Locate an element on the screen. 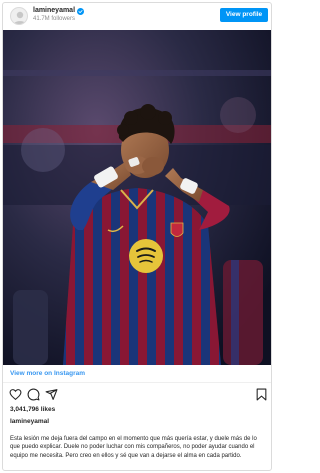 The image size is (320, 473). comment-icon is located at coordinates (33, 394).